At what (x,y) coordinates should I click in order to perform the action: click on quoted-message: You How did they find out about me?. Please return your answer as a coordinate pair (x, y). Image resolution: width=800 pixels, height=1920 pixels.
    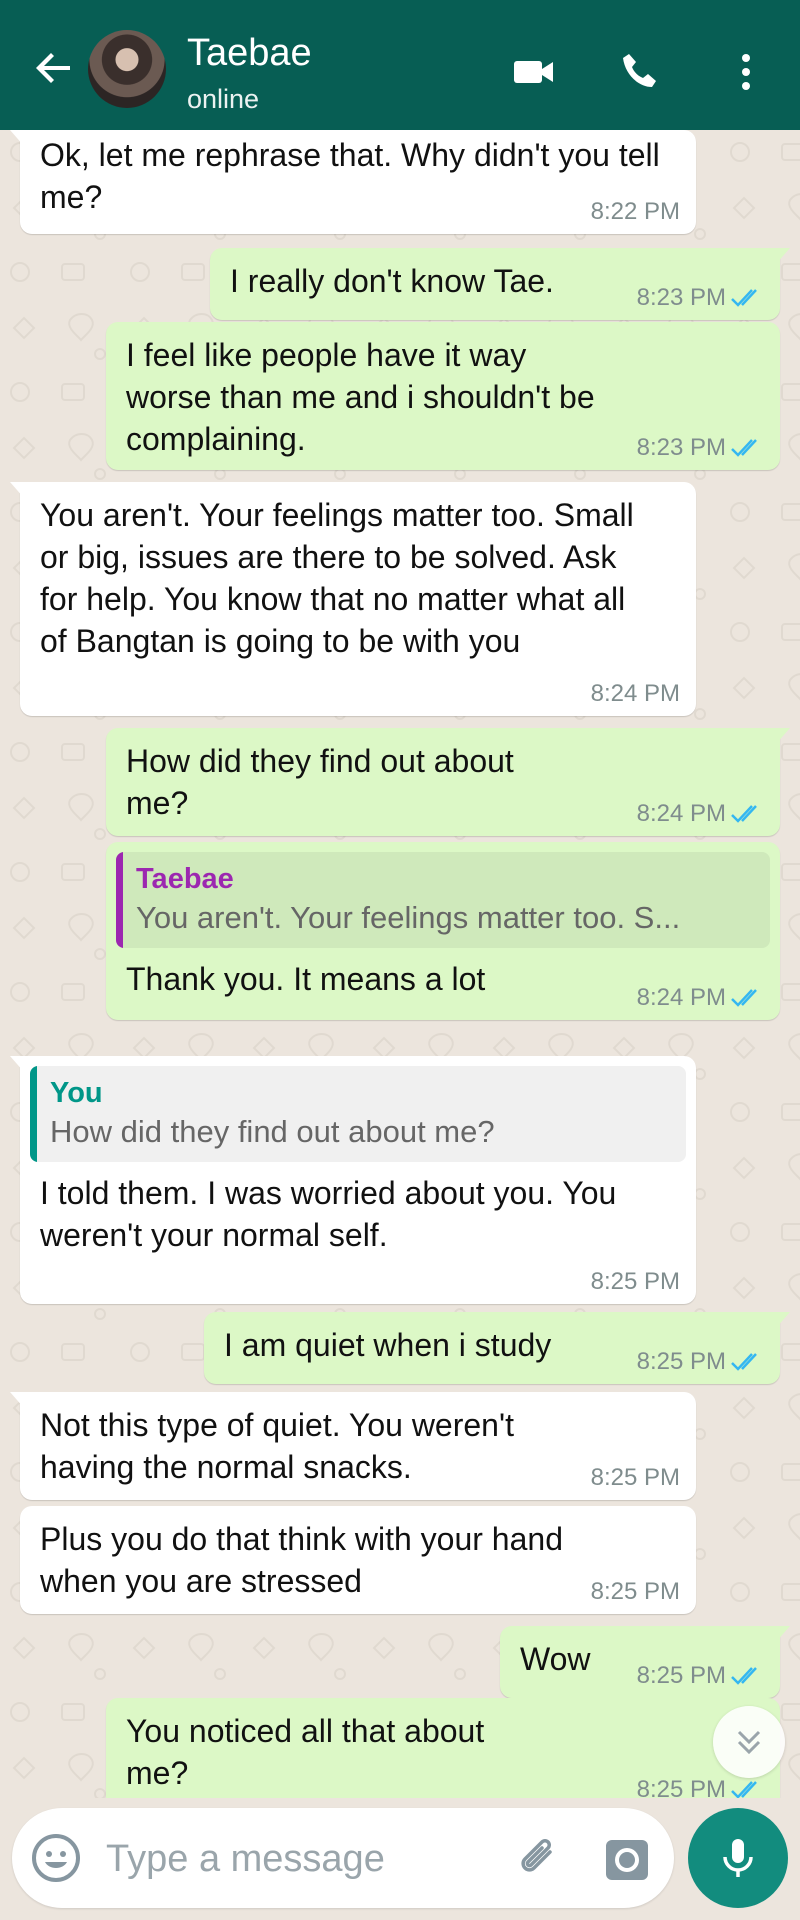
    Looking at the image, I should click on (358, 1114).